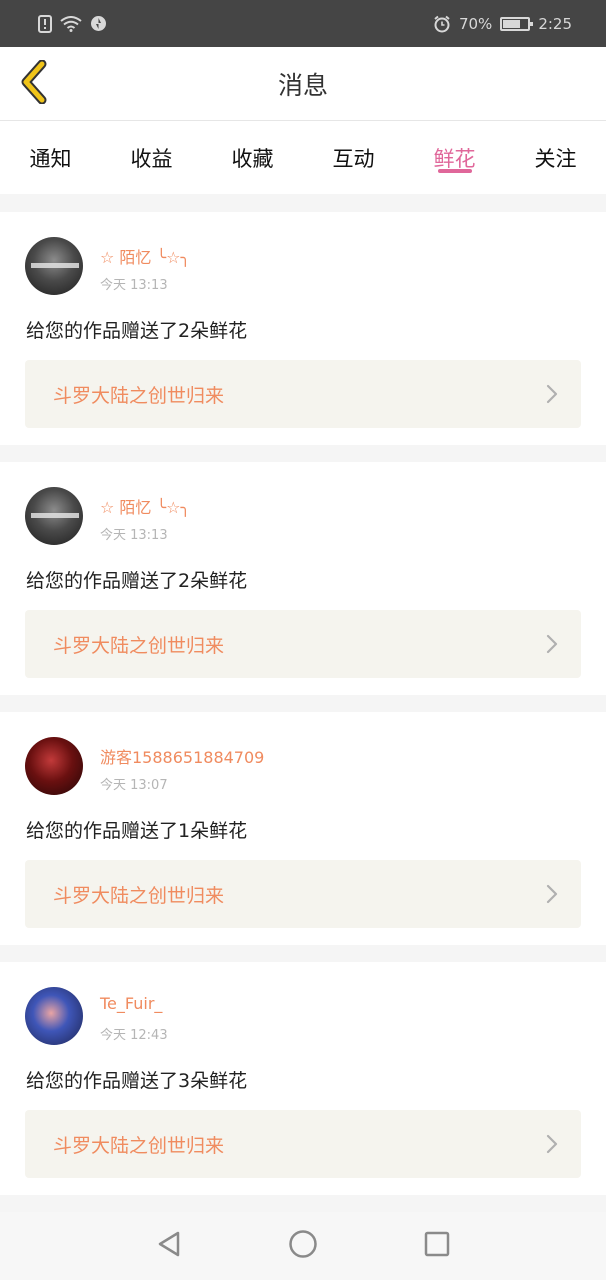 The image size is (606, 1280). I want to click on clock-time: 2:25, so click(555, 23).